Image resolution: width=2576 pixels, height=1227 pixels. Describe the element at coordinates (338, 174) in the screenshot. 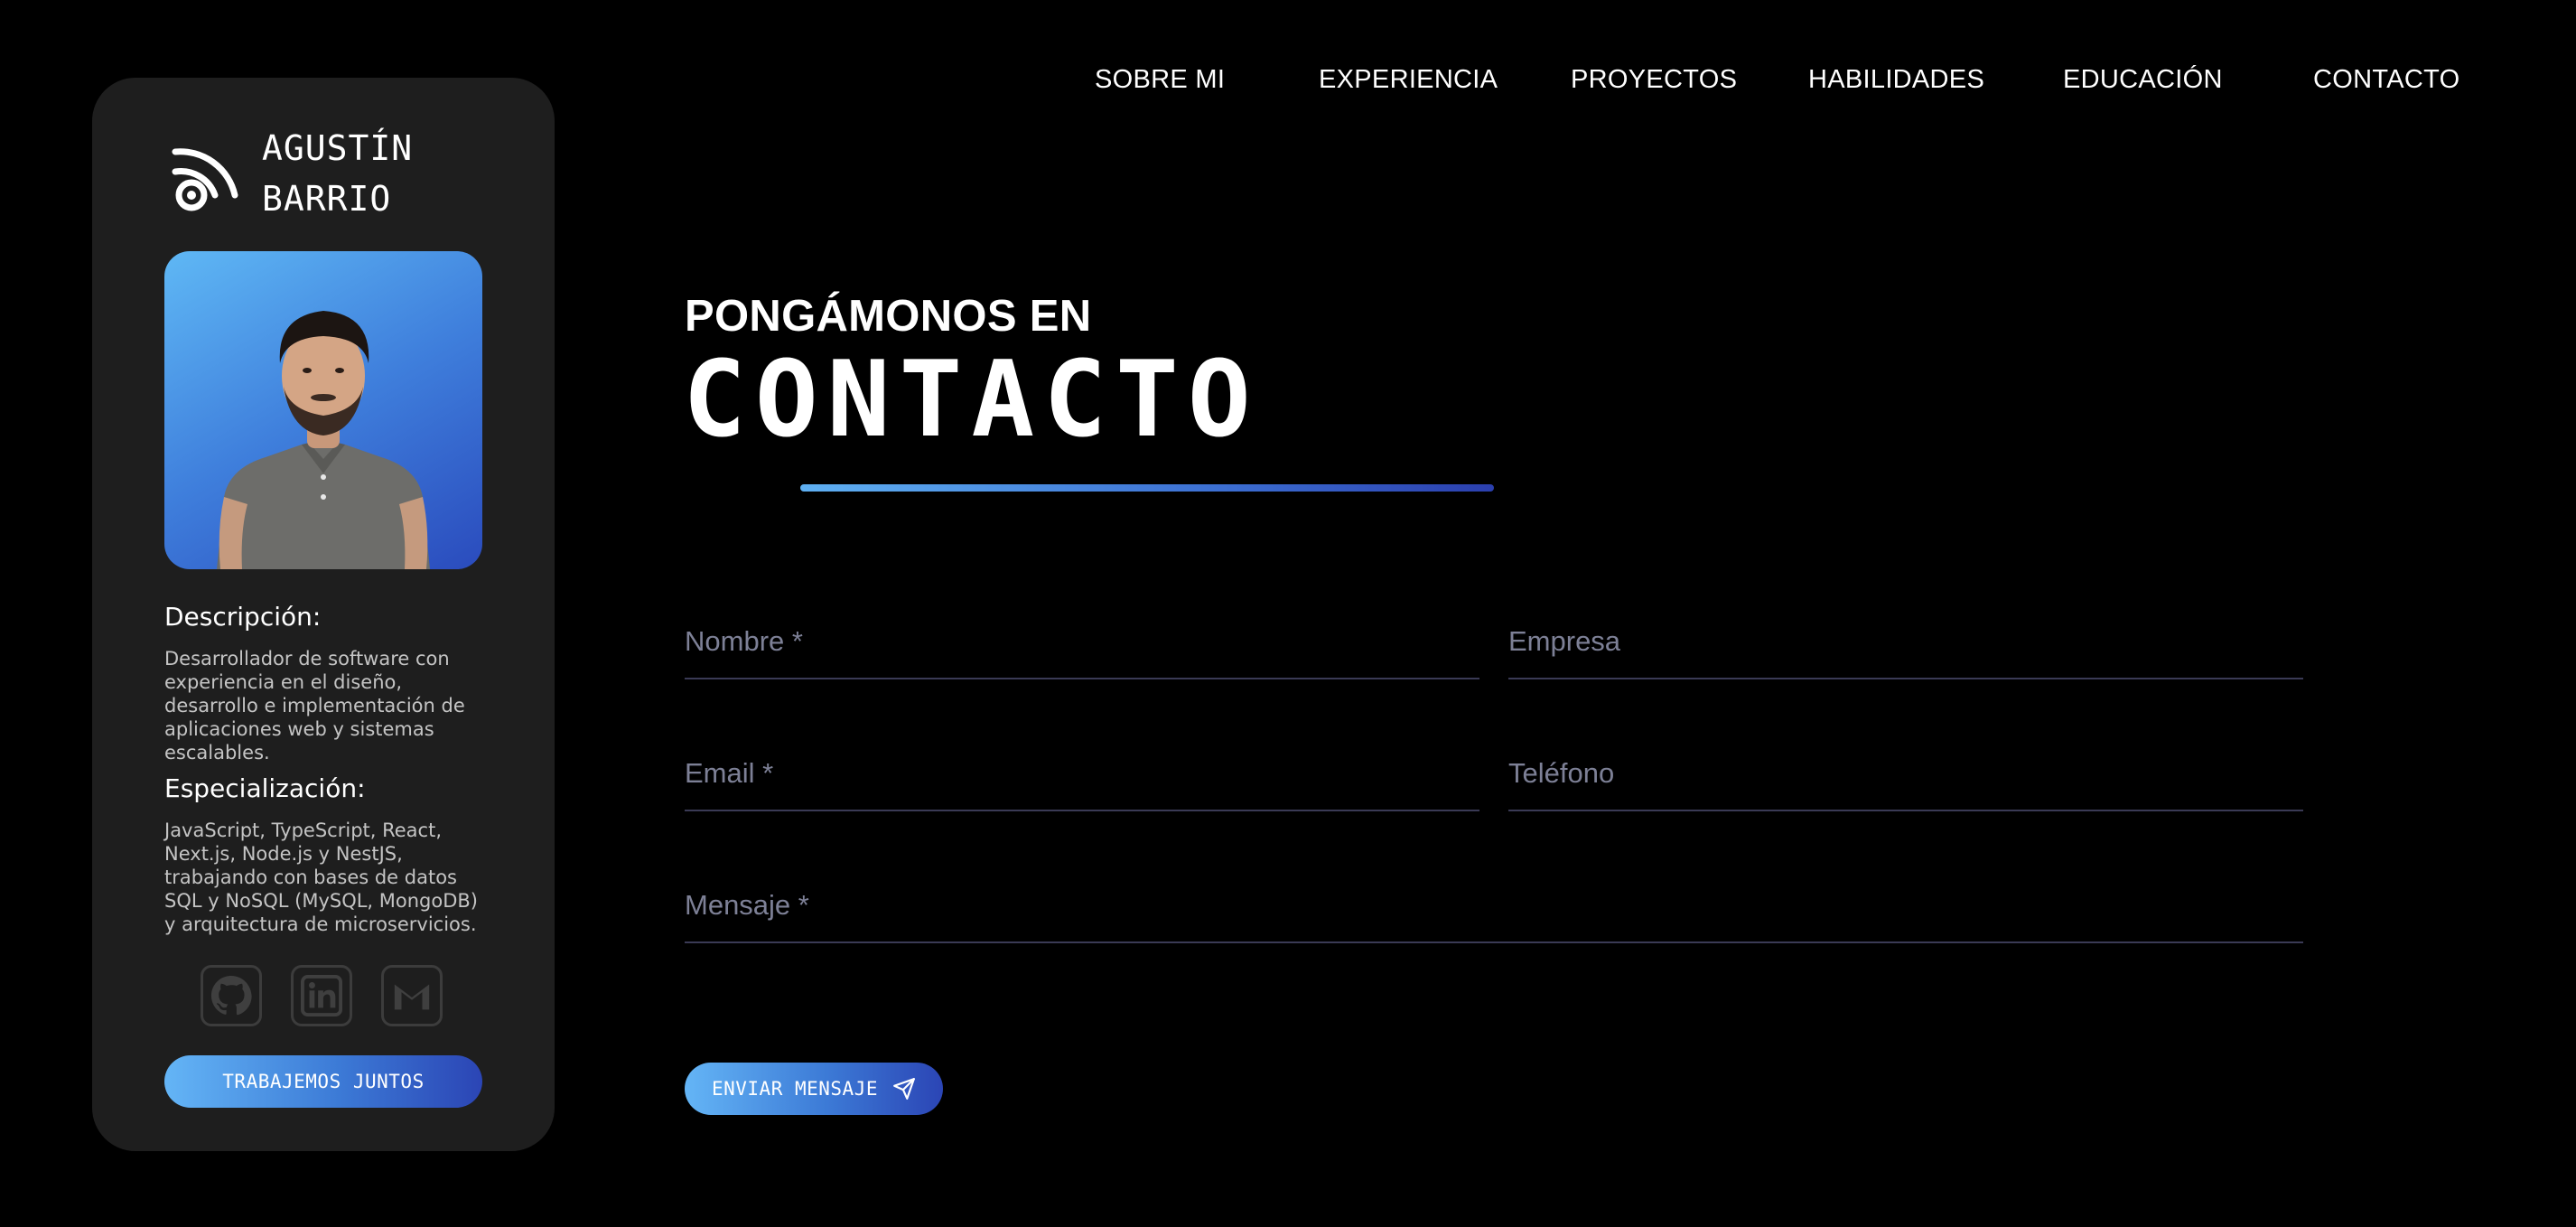

I see `brand-name: AGUSTÍN BARRIO` at that location.